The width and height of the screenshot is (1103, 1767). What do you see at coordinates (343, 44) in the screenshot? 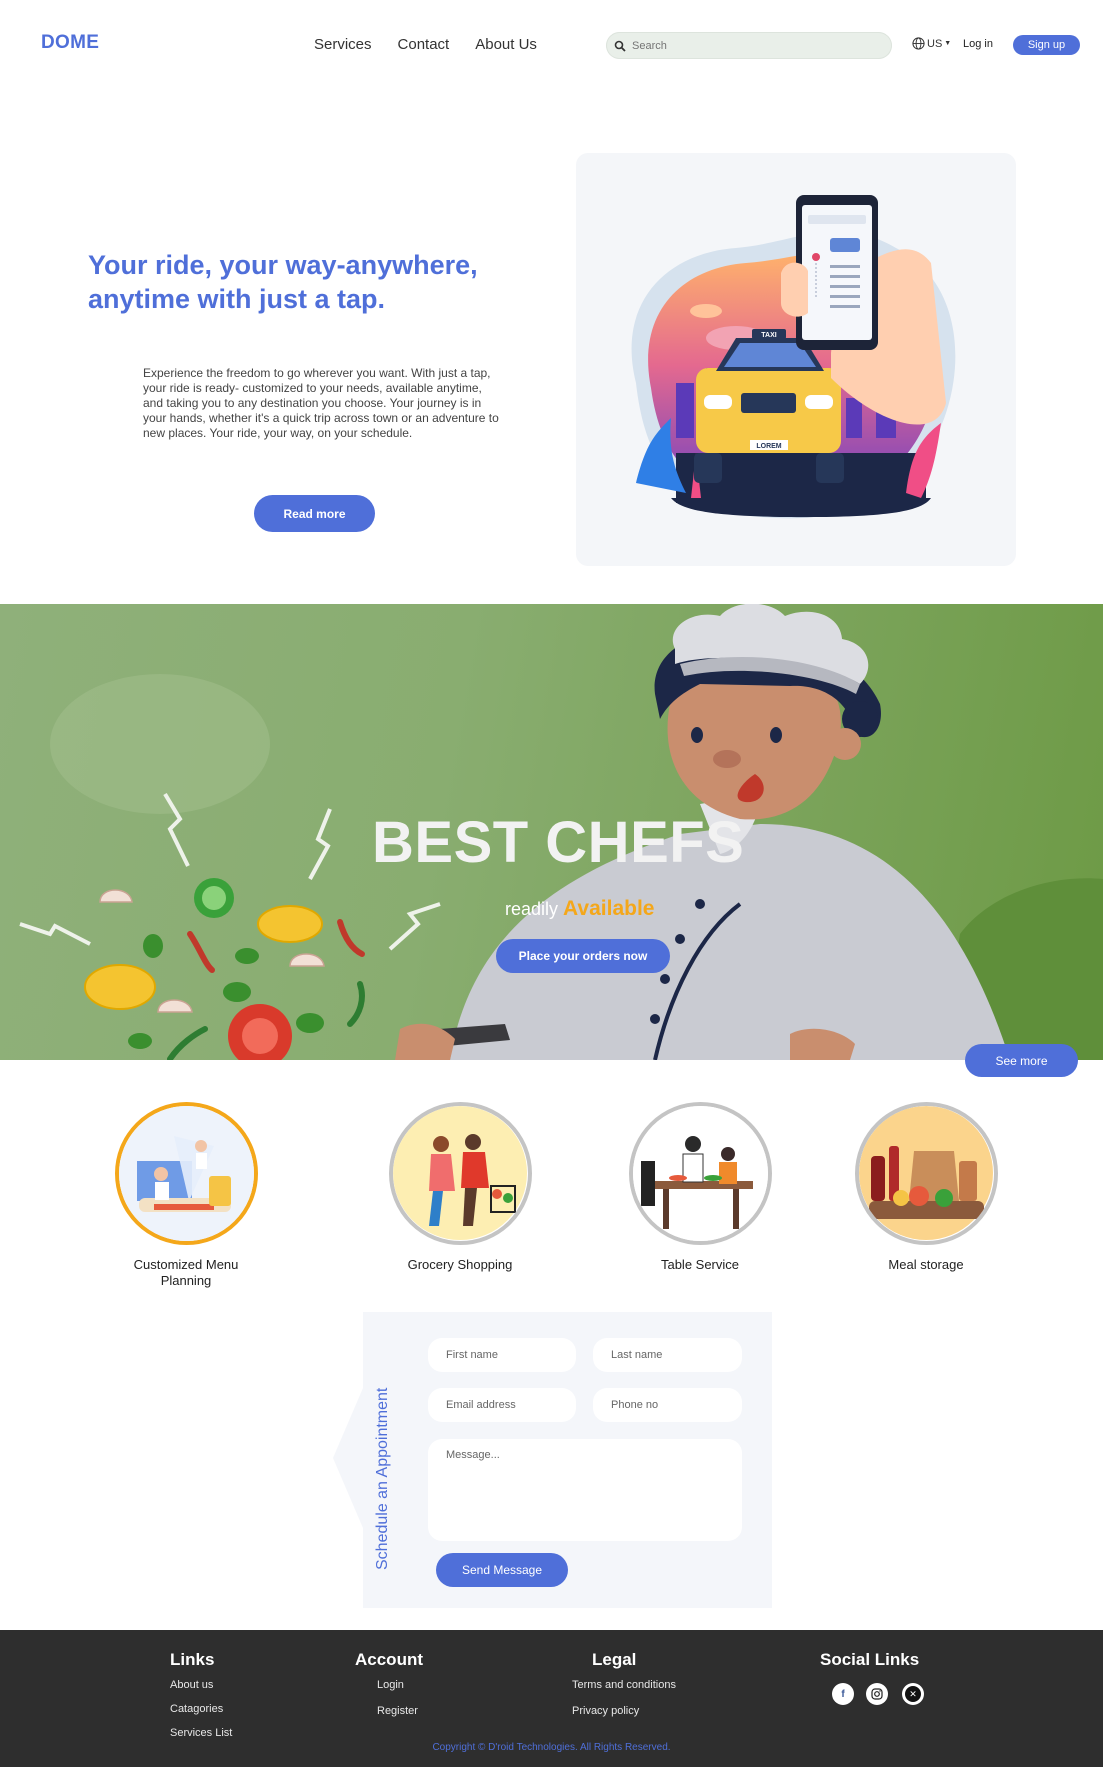
I see `nav-link-services: Services` at bounding box center [343, 44].